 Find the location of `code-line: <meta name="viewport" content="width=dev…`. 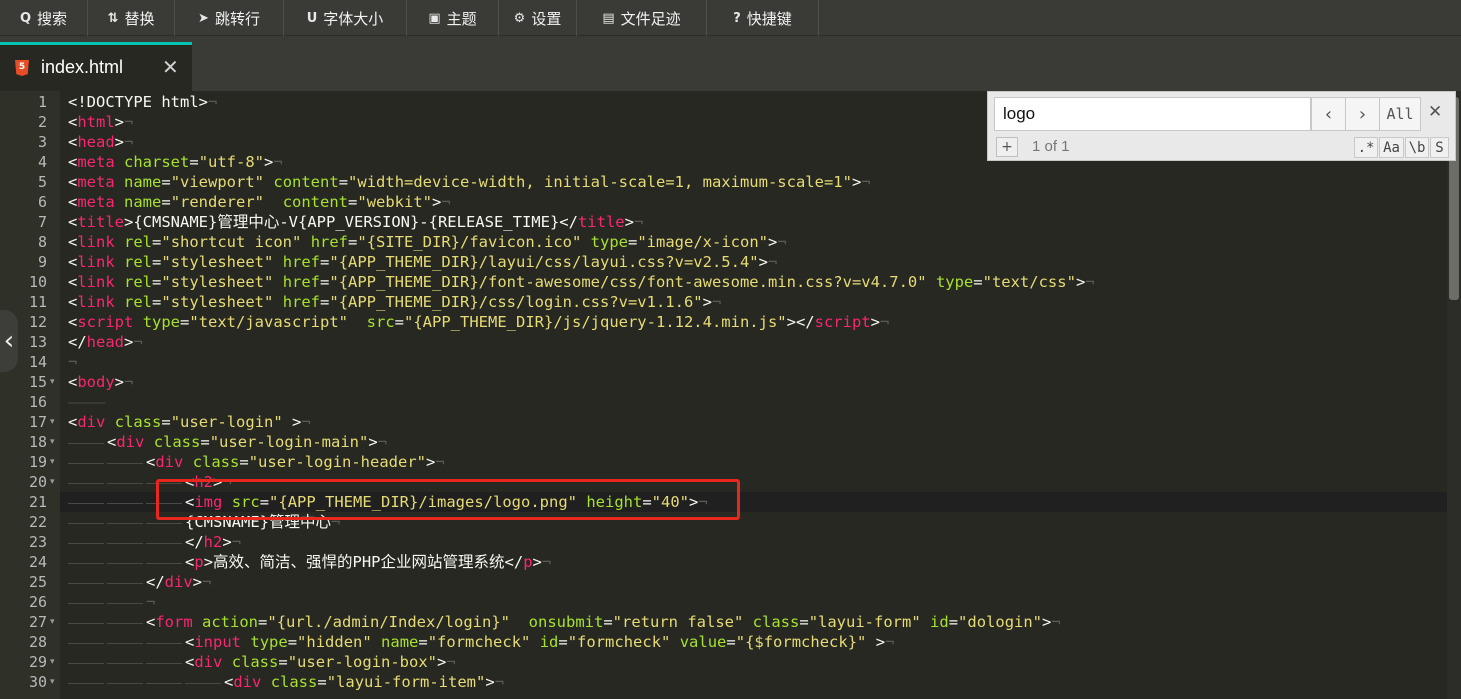

code-line: <meta name="viewport" content="width=dev… is located at coordinates (469, 182).